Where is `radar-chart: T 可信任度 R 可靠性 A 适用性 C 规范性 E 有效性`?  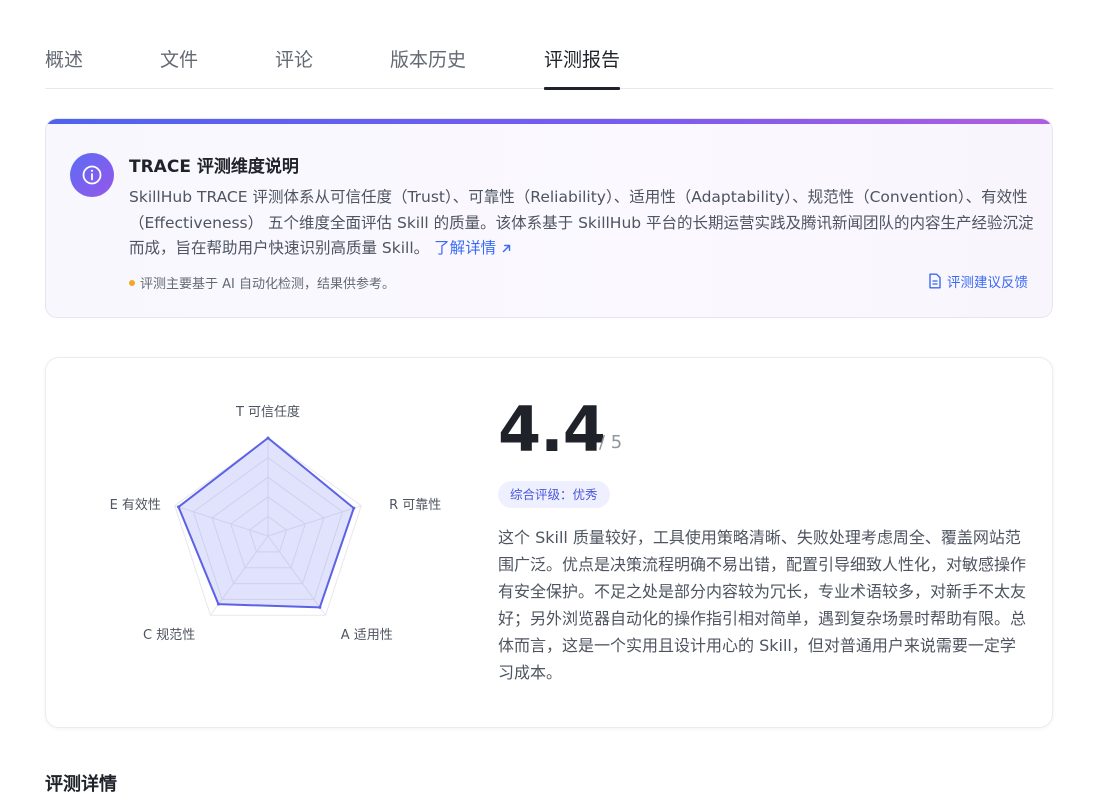 radar-chart: T 可信任度 R 可靠性 A 适用性 C 规范性 E 有效性 is located at coordinates (275, 523).